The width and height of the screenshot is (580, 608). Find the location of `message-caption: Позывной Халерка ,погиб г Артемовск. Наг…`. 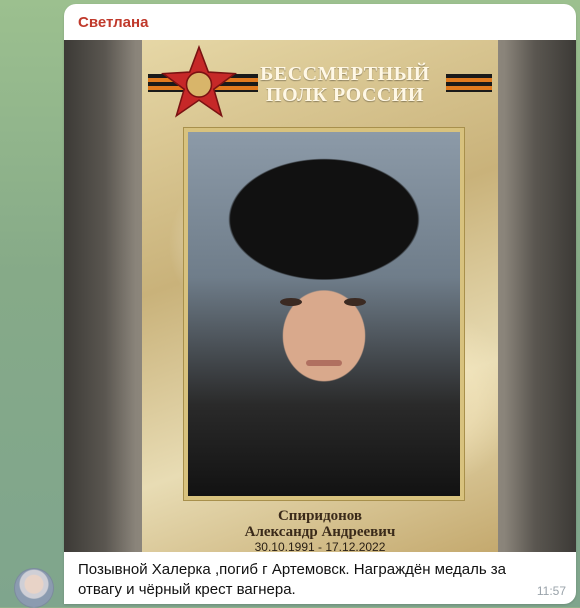

message-caption: Позывной Халерка ,погиб г Артемовск. Наг… is located at coordinates (292, 579).